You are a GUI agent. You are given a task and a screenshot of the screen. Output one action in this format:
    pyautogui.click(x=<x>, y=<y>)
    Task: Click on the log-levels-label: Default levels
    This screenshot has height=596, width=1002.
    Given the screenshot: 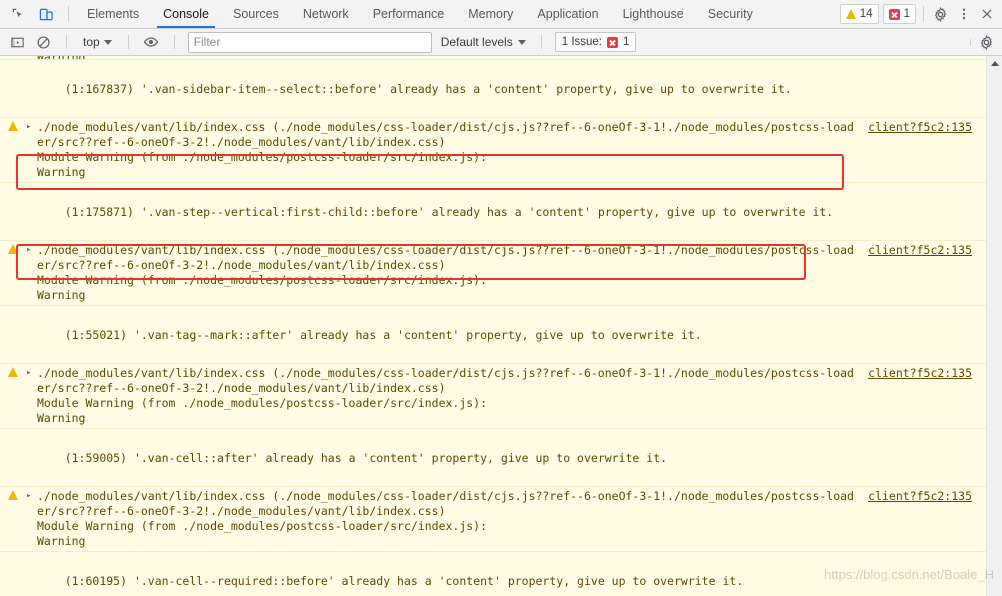 What is the action you would take?
    pyautogui.click(x=476, y=42)
    